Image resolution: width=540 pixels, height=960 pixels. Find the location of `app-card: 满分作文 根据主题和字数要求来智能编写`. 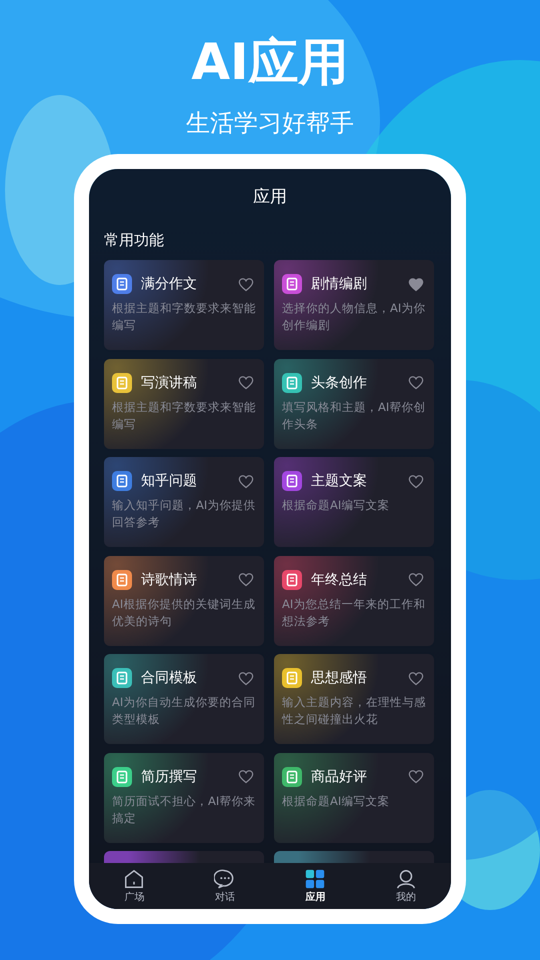

app-card: 满分作文 根据主题和字数要求来智能编写 is located at coordinates (184, 305).